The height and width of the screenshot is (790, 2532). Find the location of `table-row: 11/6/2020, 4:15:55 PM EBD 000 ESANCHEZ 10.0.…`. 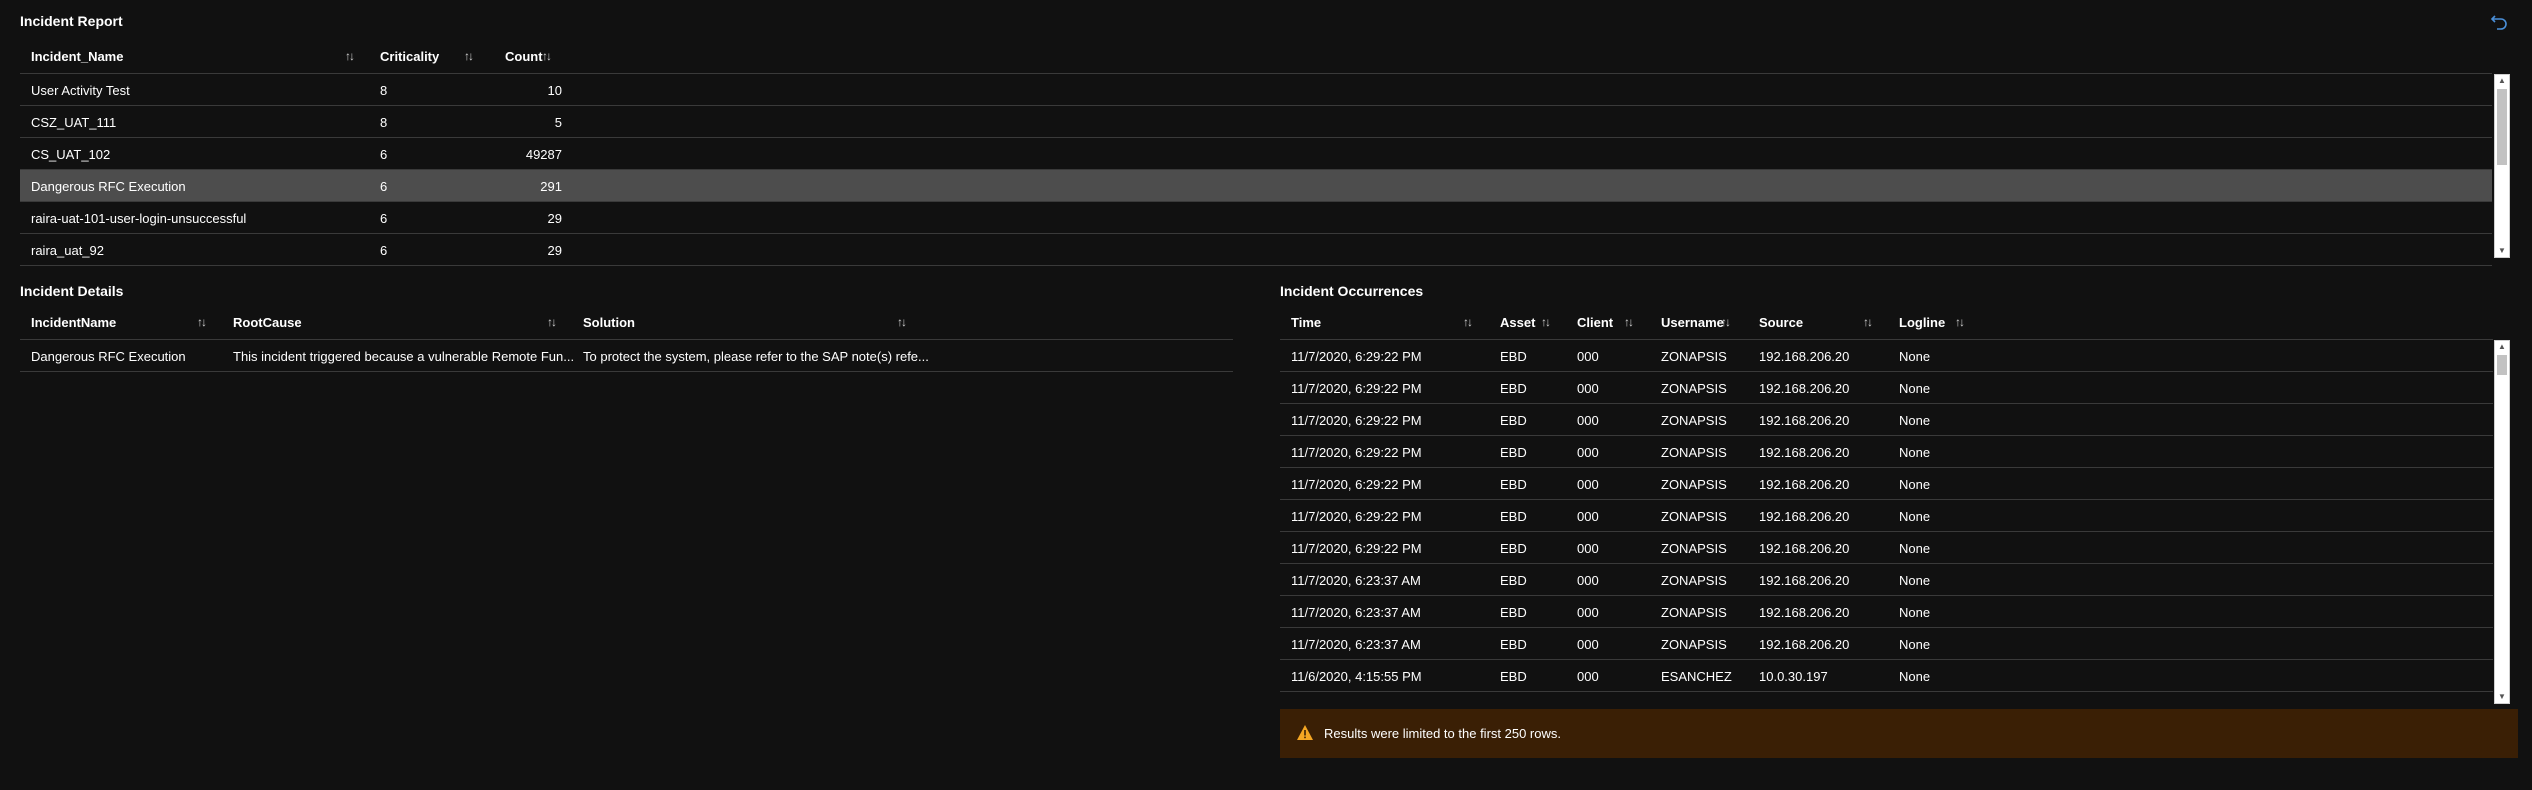

table-row: 11/6/2020, 4:15:55 PM EBD 000 ESANCHEZ 10.0.… is located at coordinates (1886, 676).